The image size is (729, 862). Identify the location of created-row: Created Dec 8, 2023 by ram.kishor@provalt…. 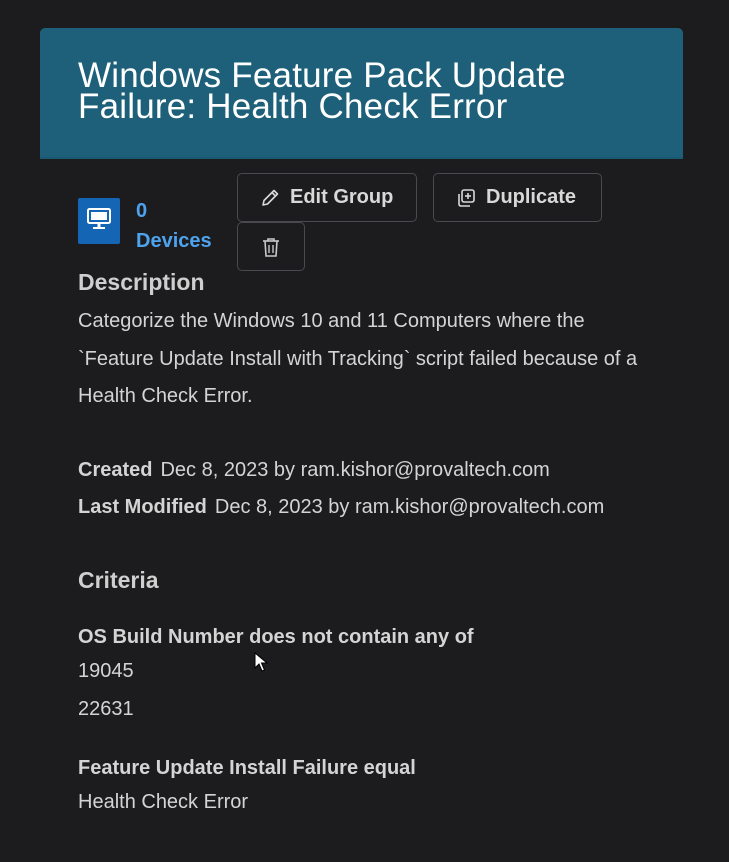
(314, 470).